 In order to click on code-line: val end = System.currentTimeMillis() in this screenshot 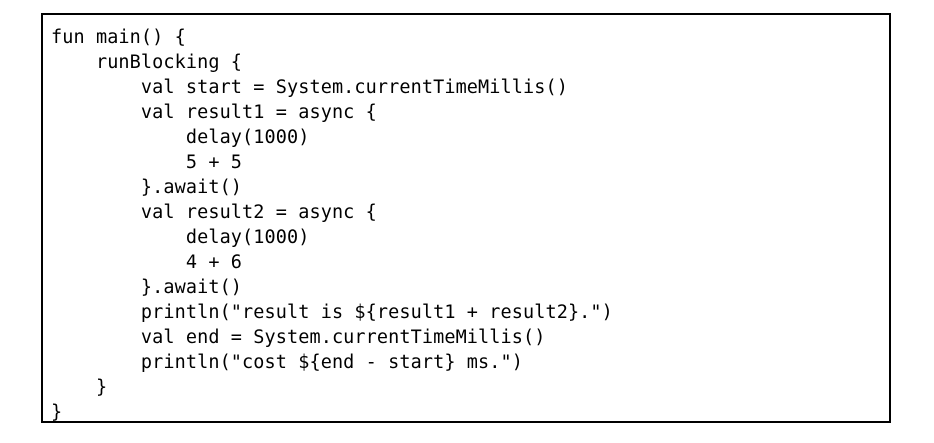, I will do `click(298, 337)`.